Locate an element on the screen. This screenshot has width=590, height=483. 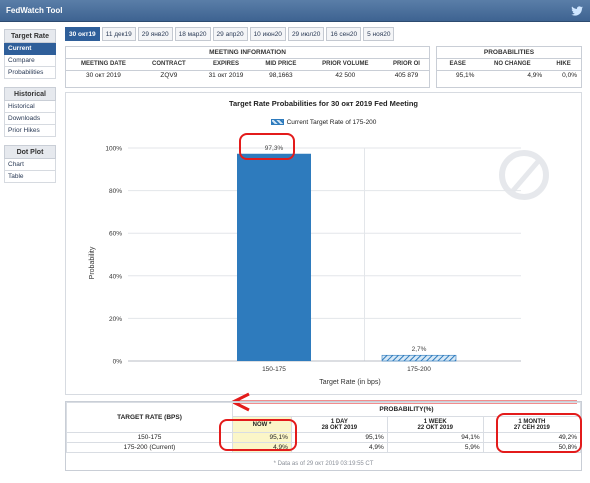
y-tick-label: 80% is located at coordinates (115, 191).